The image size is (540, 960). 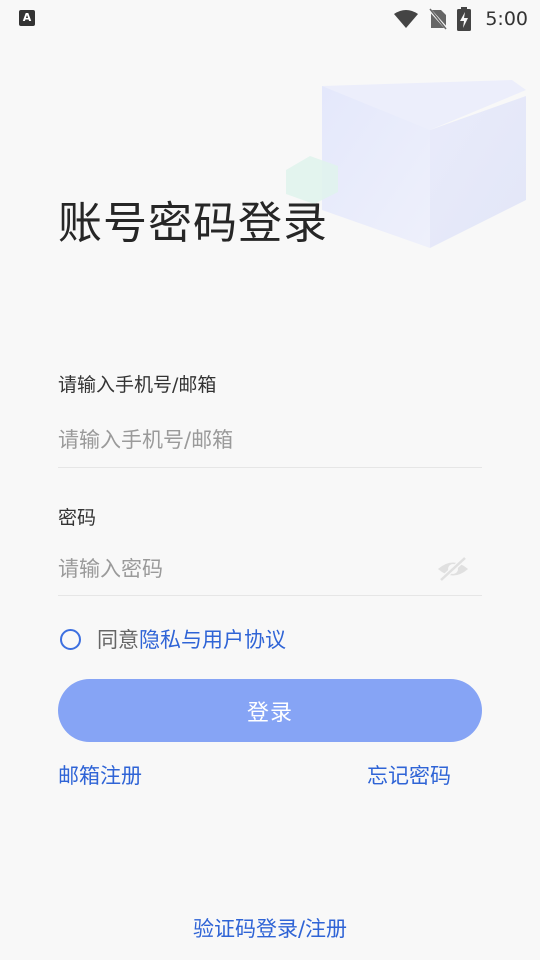 What do you see at coordinates (137, 385) in the screenshot?
I see `account-label: 请输入手机号/邮箱` at bounding box center [137, 385].